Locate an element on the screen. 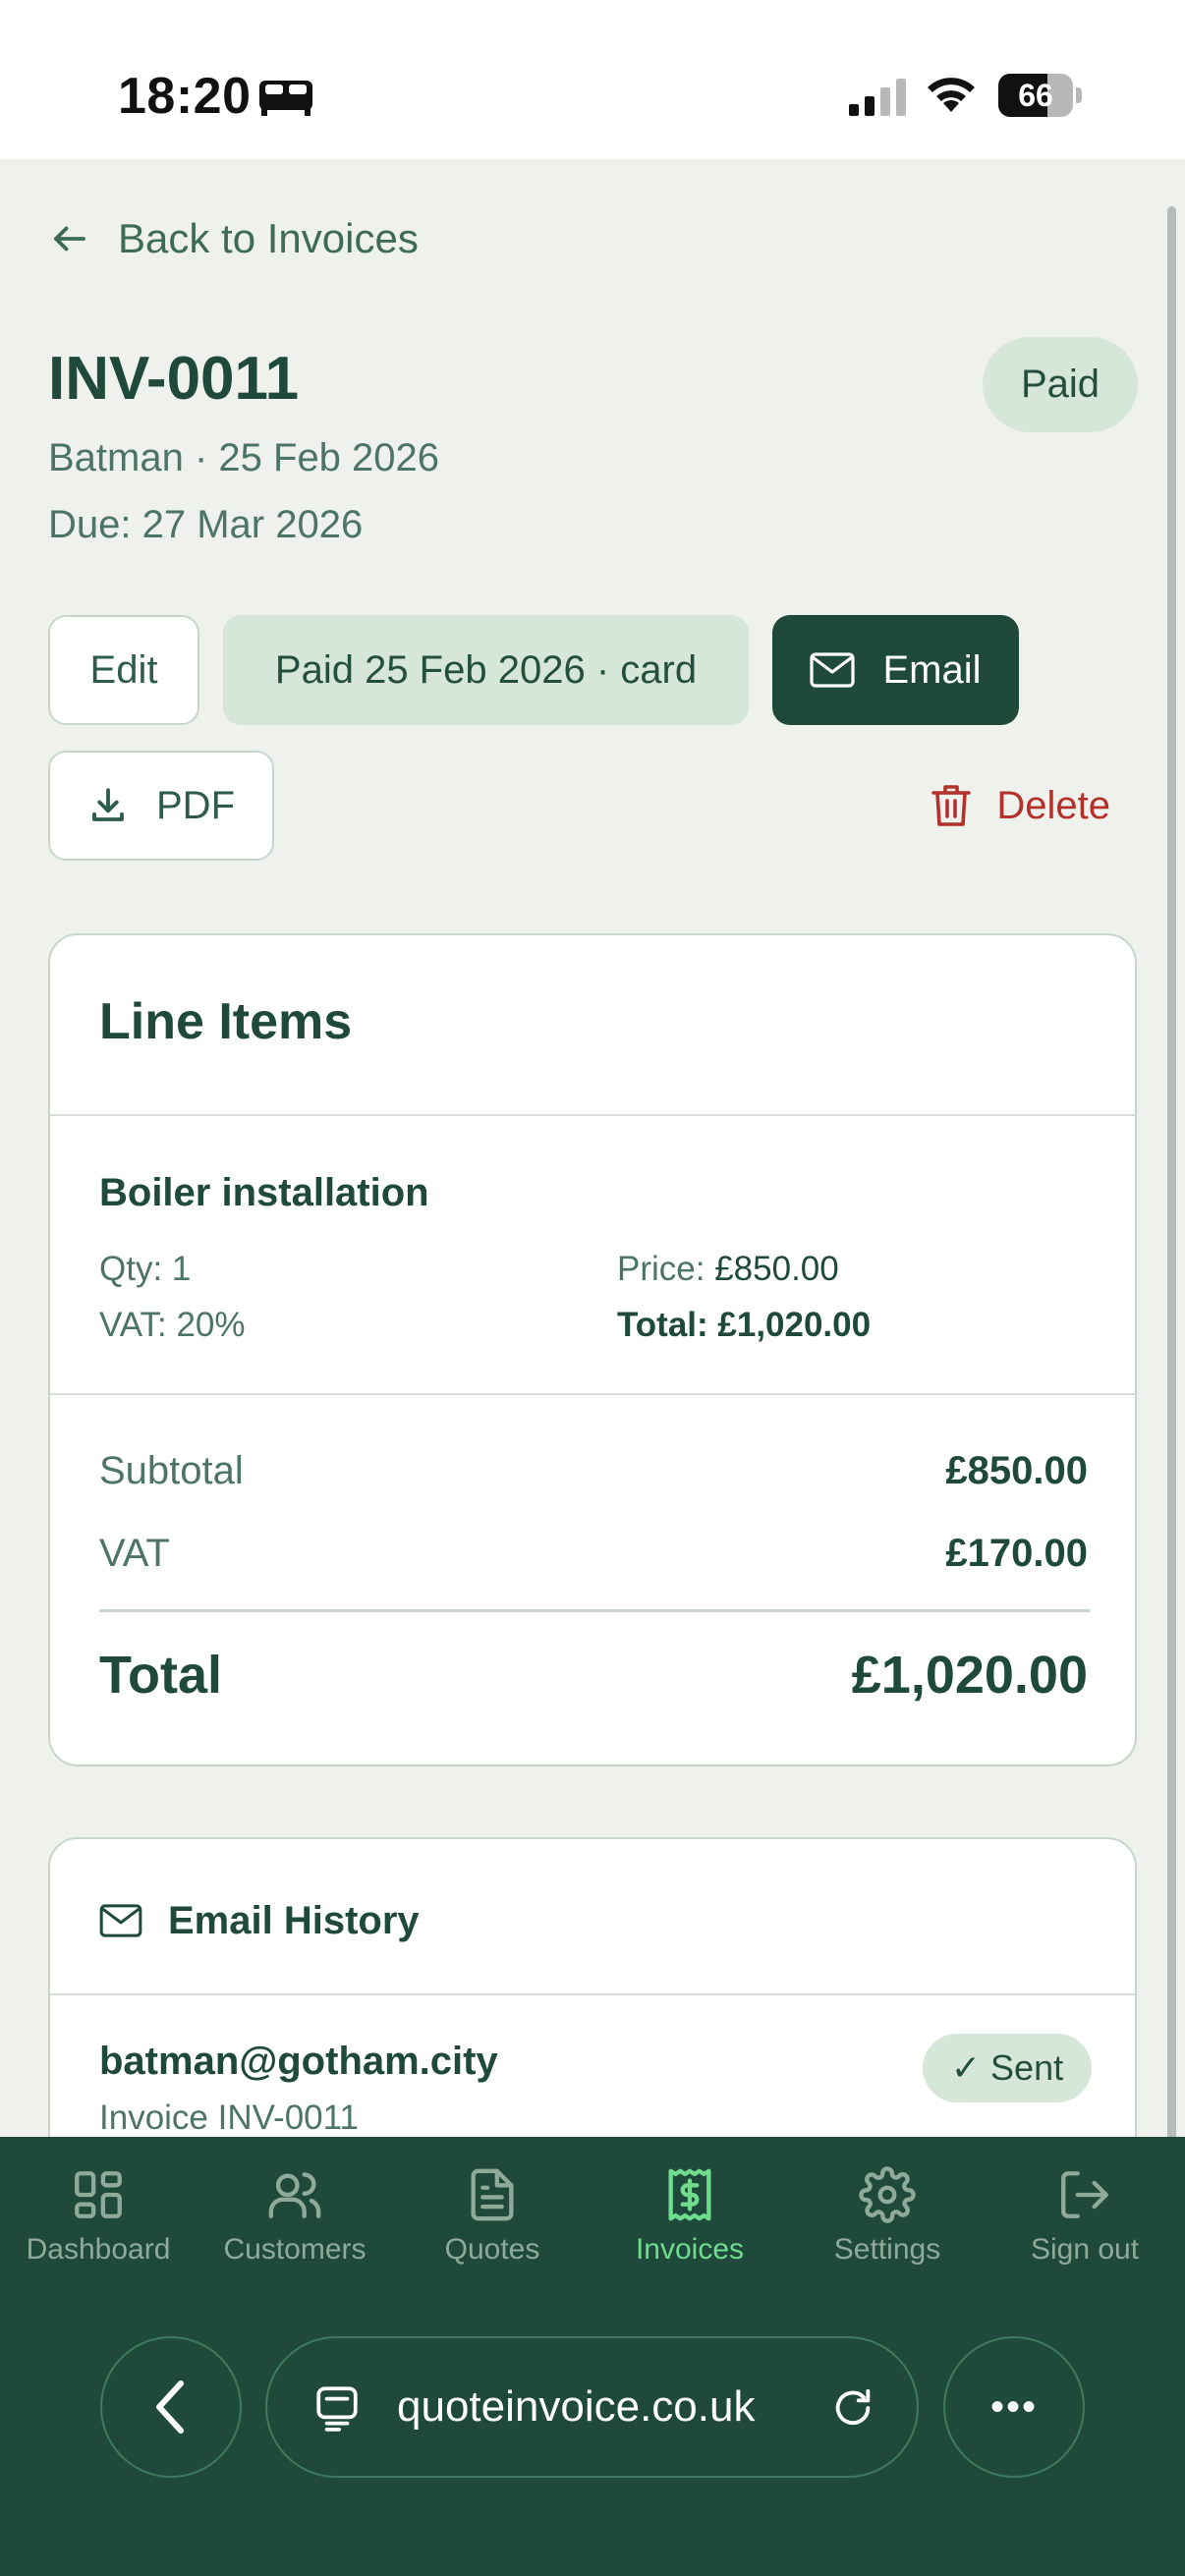 This screenshot has height=2576, width=1185. tab-invoices: Invoices is located at coordinates (690, 2220).